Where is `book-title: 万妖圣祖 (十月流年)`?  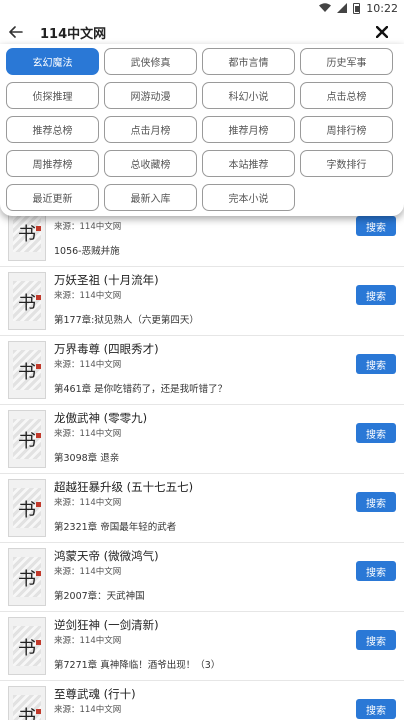
book-title: 万妖圣祖 (十月流年) is located at coordinates (106, 280).